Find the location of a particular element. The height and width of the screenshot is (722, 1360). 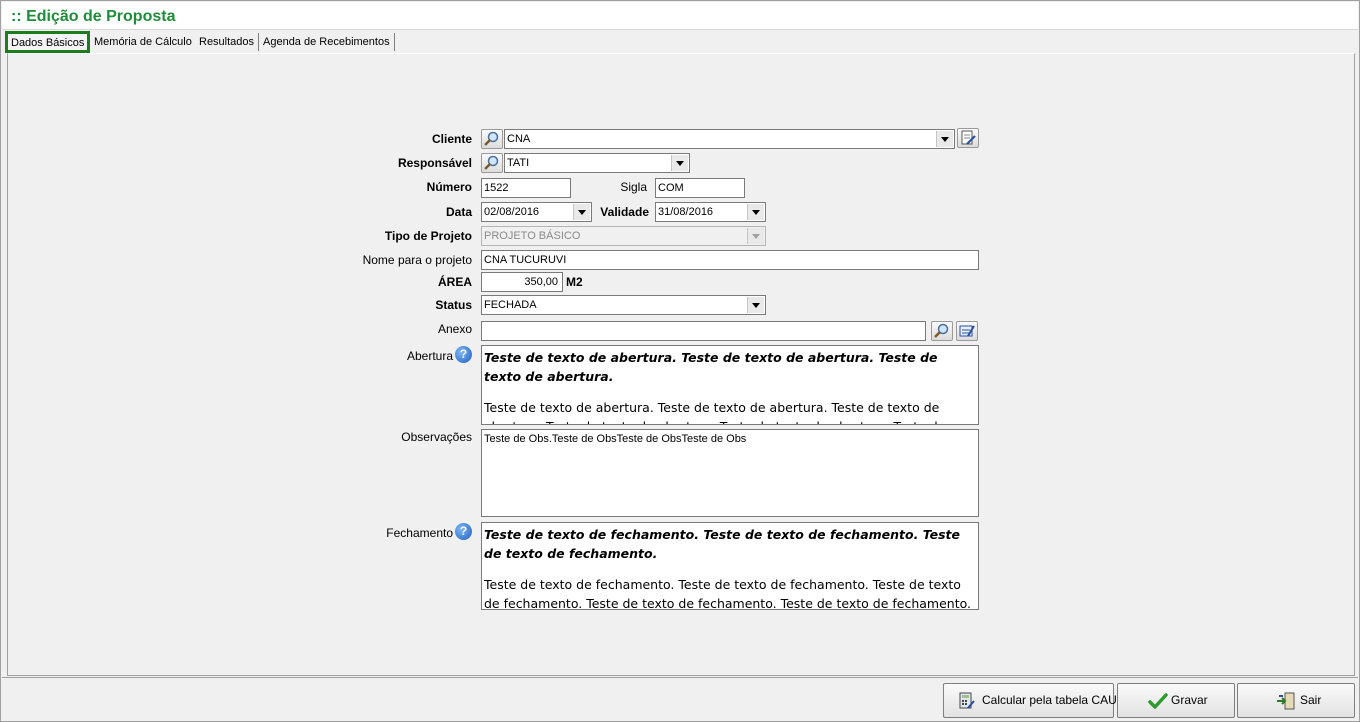

calculator-icon is located at coordinates (966, 701).